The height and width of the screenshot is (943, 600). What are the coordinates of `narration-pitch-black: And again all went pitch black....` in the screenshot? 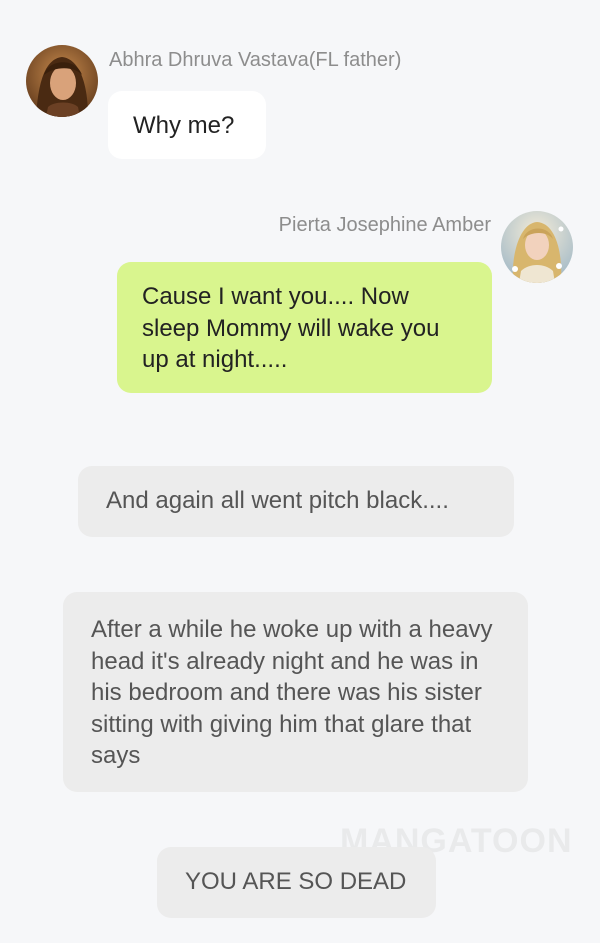 It's located at (296, 501).